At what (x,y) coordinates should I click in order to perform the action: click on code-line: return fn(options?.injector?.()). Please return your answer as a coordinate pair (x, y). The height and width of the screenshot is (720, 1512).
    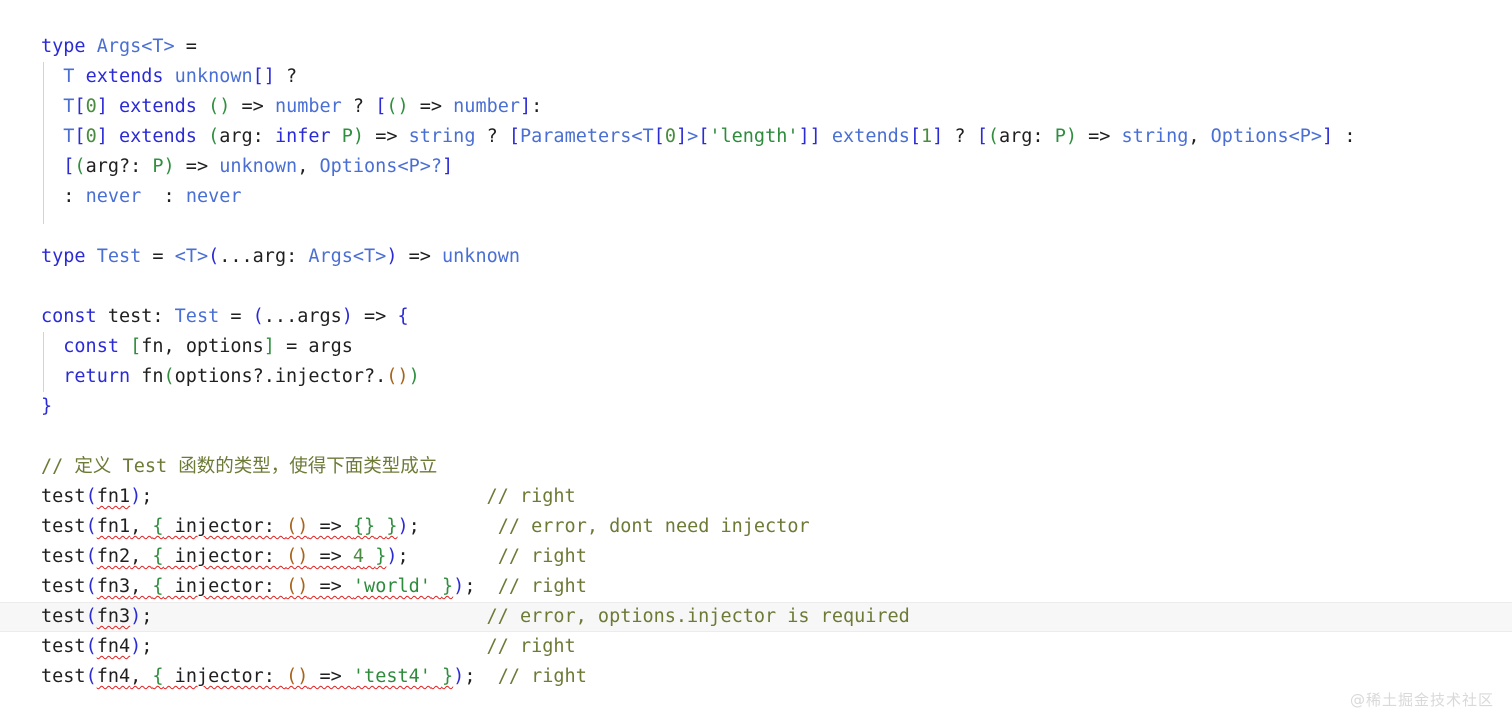
    Looking at the image, I should click on (756, 377).